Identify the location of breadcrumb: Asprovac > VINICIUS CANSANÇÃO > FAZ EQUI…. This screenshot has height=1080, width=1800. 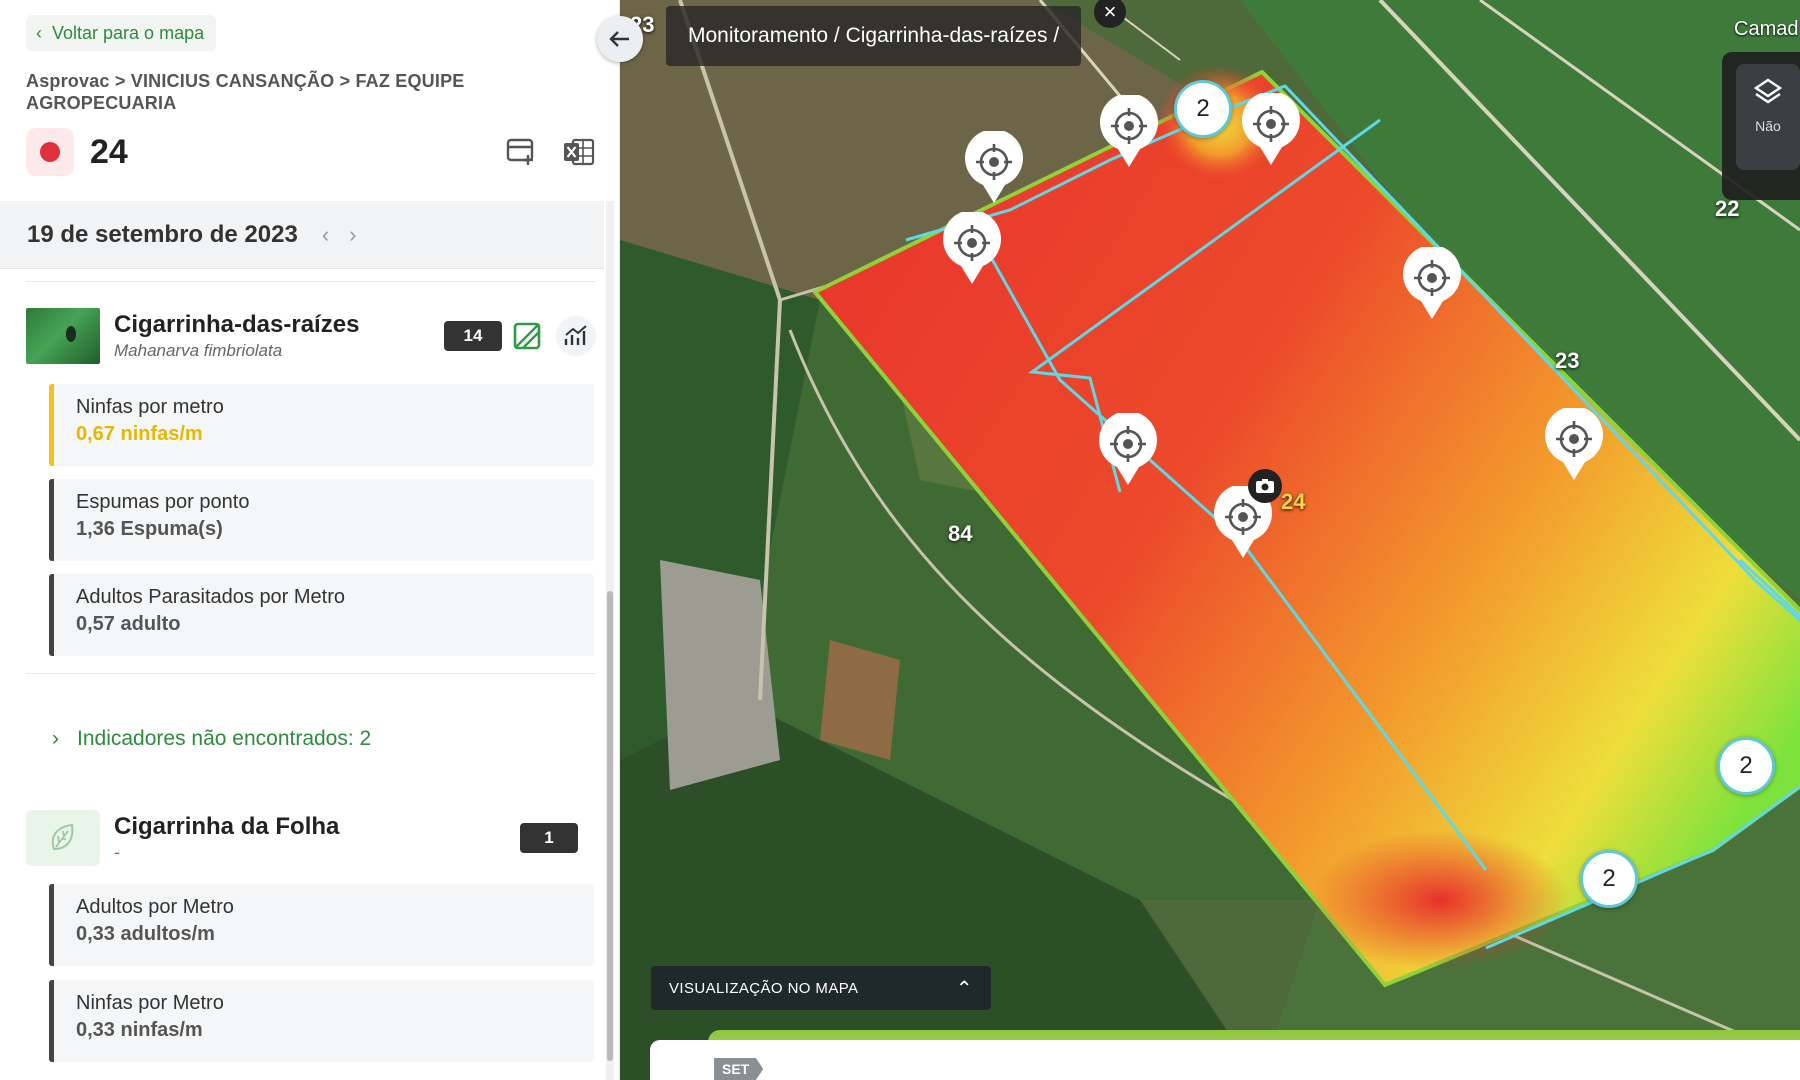
(245, 92).